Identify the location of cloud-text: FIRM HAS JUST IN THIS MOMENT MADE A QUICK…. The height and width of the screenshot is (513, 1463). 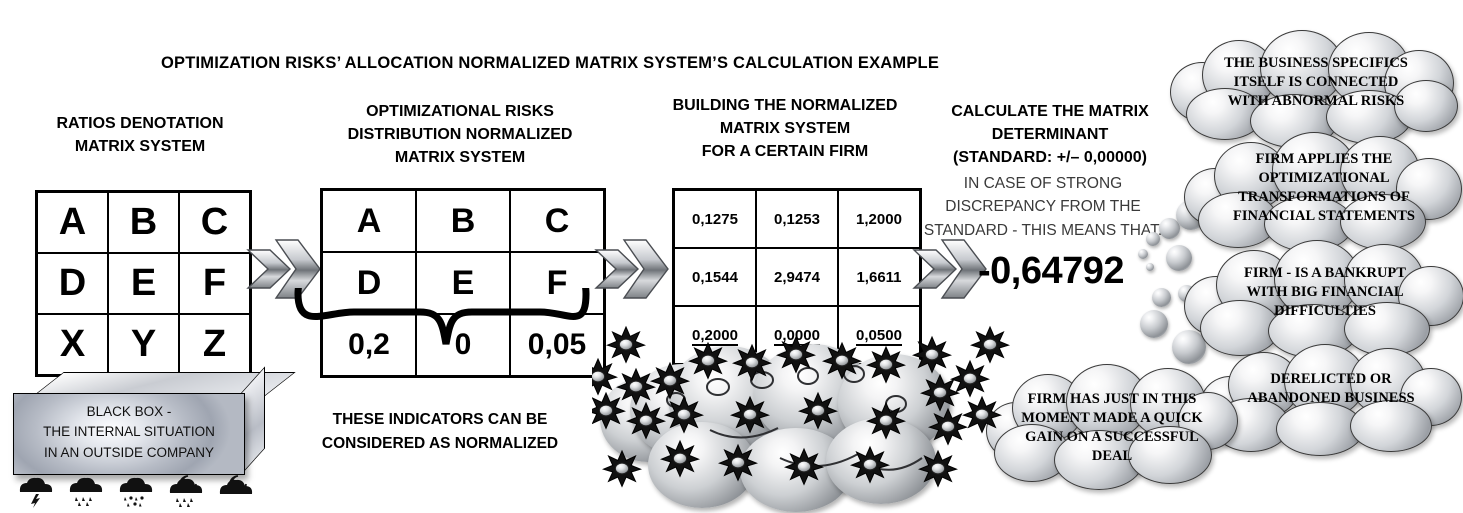
(1112, 427).